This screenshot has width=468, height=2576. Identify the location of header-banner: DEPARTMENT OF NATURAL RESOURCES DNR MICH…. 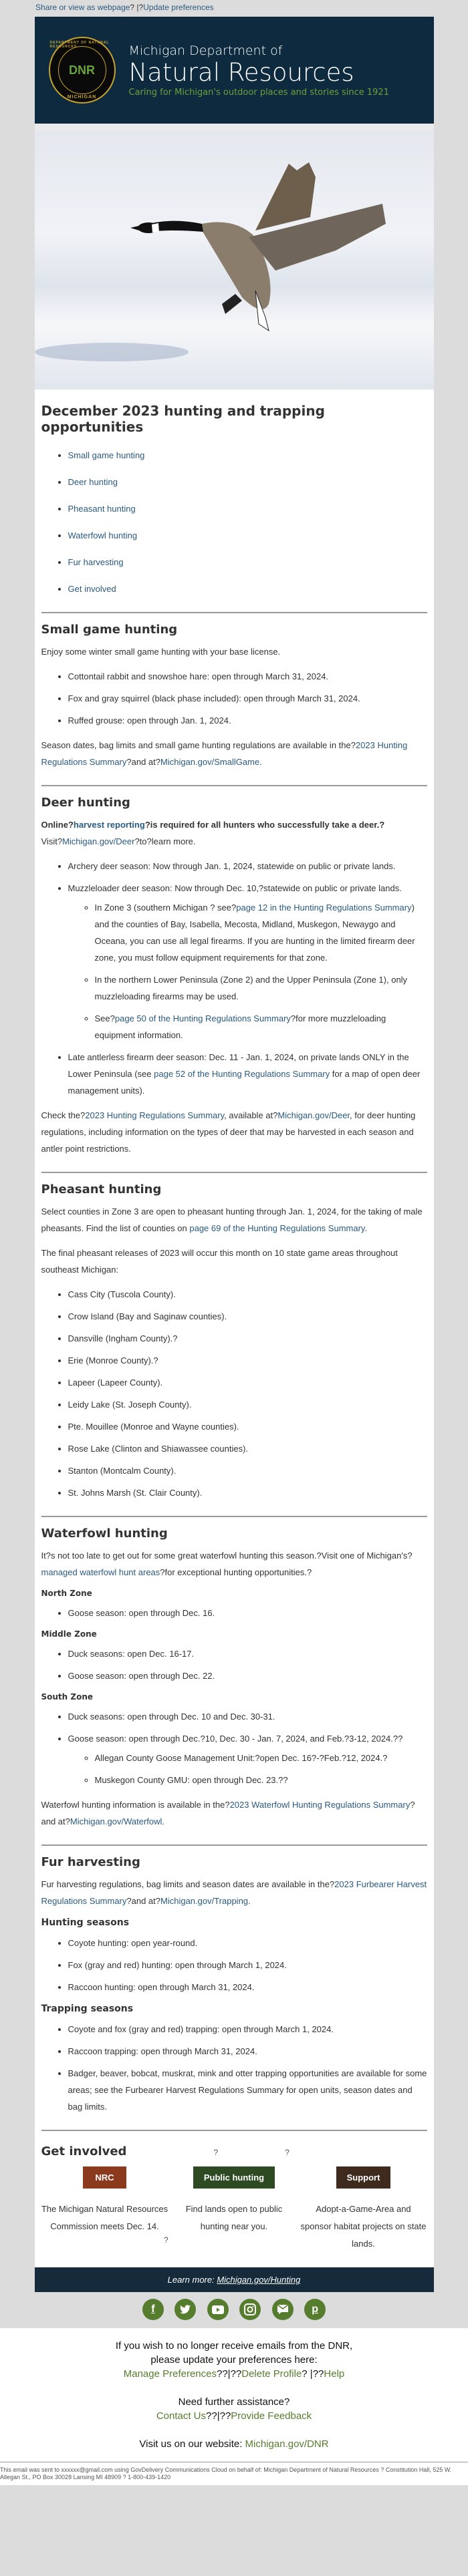
(234, 70).